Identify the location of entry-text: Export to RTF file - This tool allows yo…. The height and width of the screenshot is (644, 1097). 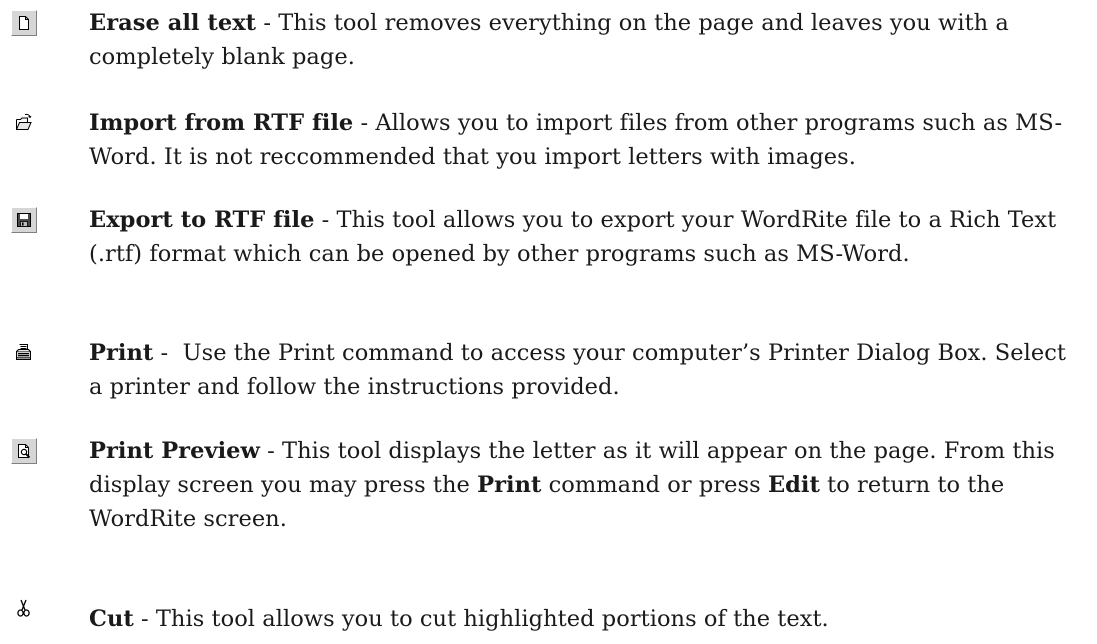
(584, 237).